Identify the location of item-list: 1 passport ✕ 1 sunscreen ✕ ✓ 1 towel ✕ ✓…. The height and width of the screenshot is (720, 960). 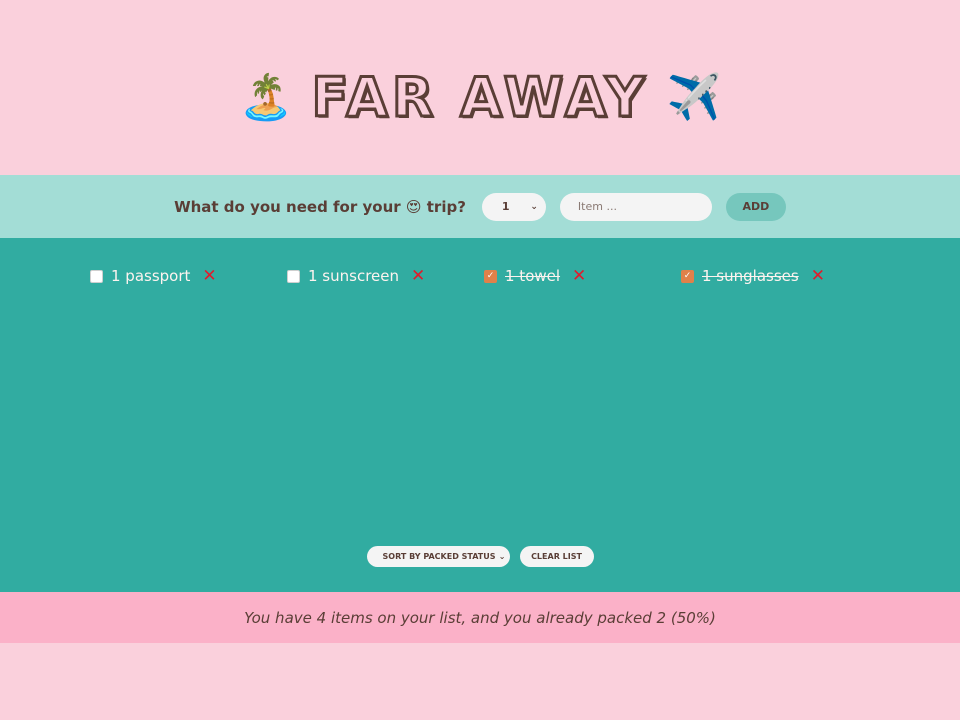
(484, 276).